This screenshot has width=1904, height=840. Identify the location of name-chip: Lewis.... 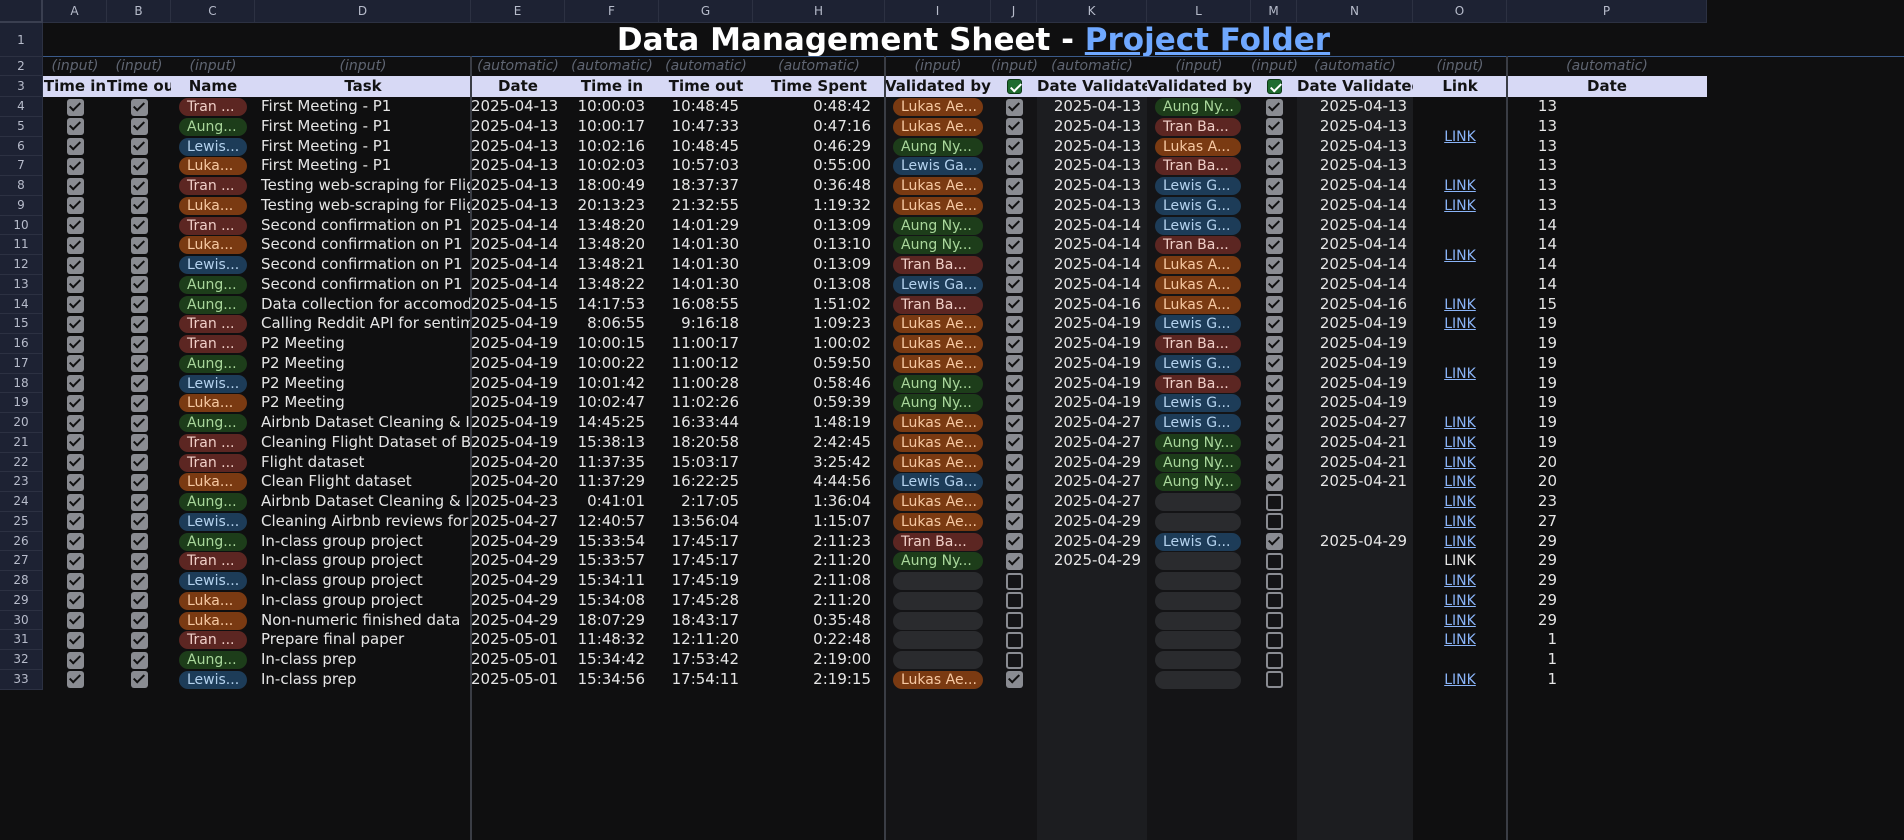
(213, 383).